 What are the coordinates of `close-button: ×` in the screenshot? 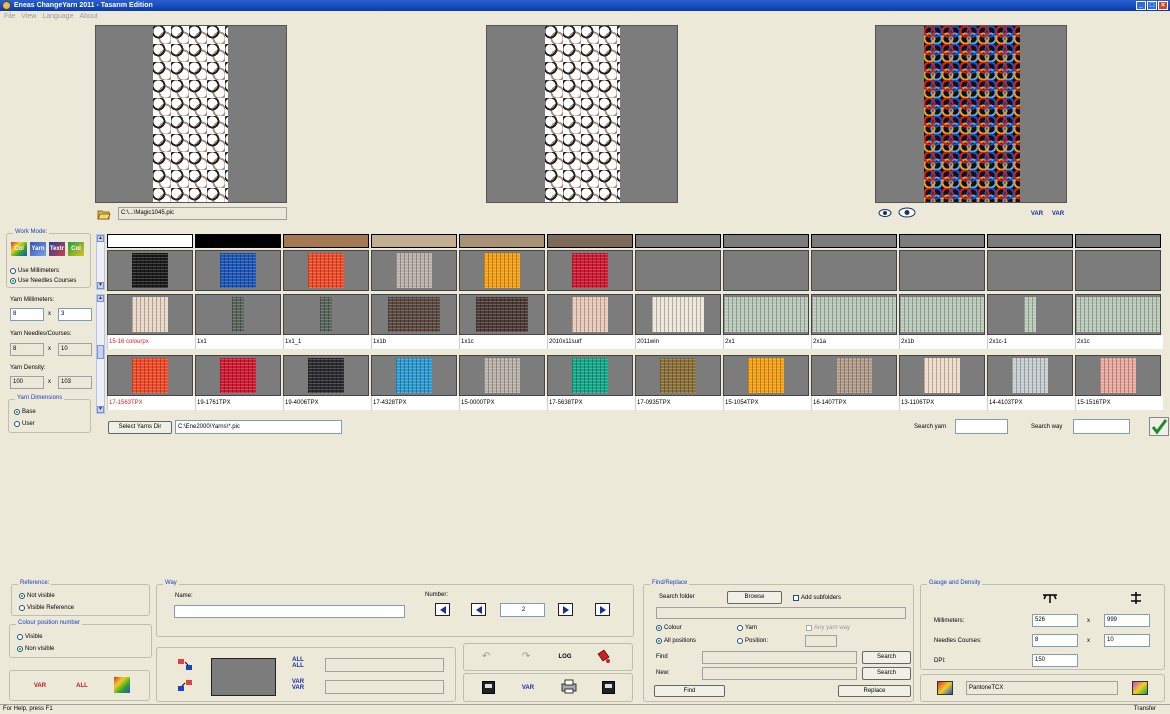 It's located at (1163, 5).